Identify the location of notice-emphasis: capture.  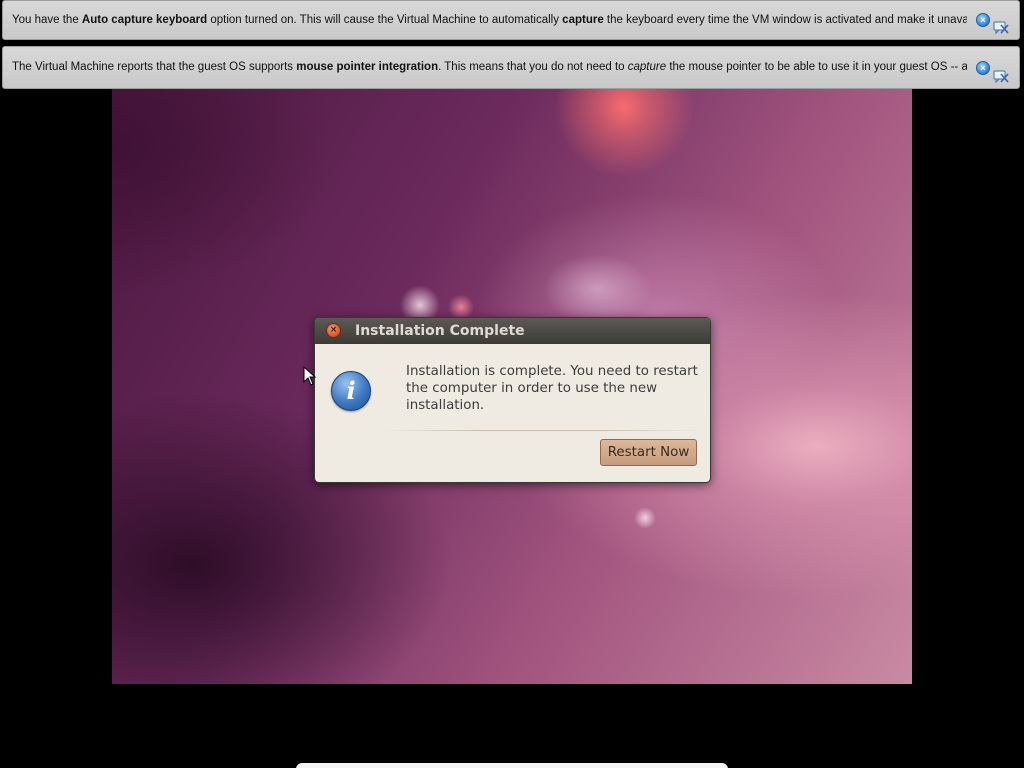
(583, 20).